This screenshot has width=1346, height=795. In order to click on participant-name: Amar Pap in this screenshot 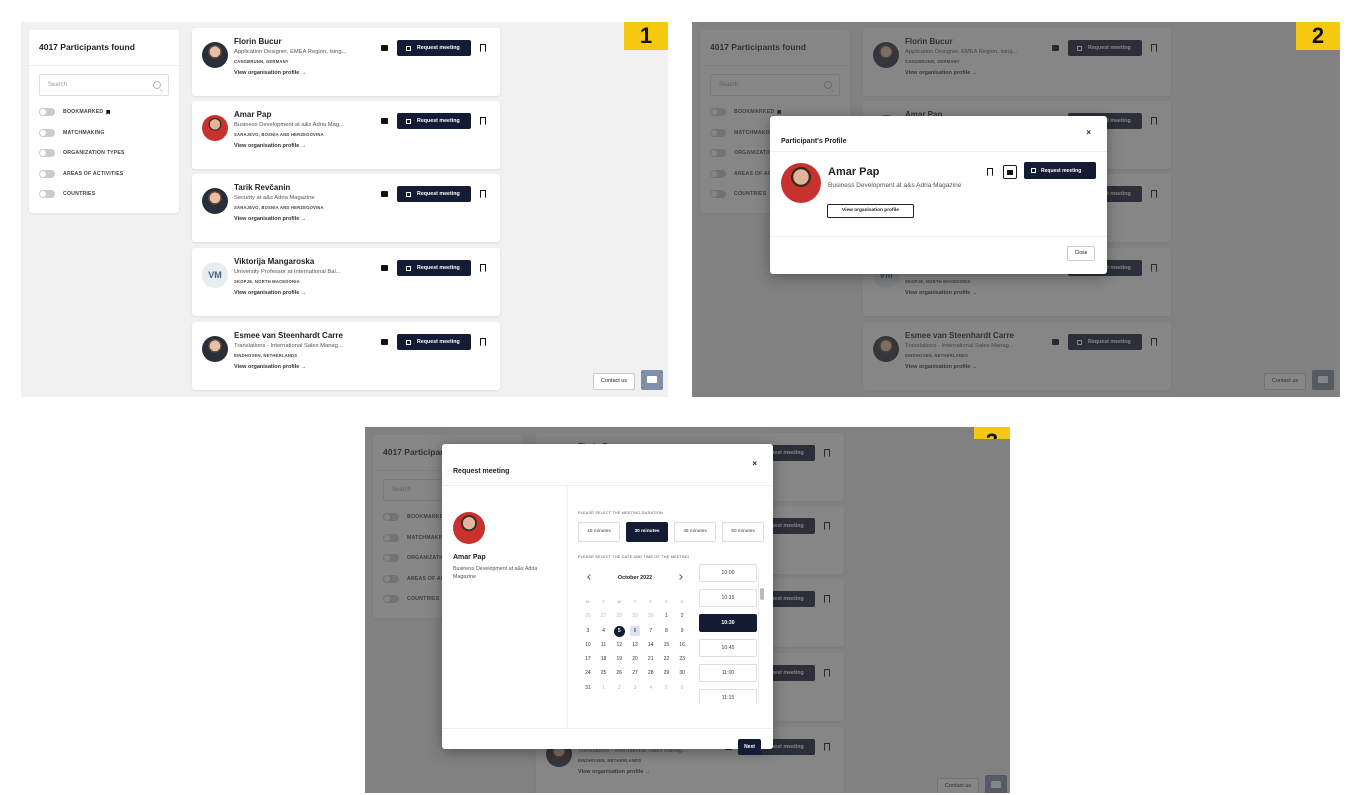, I will do `click(252, 114)`.